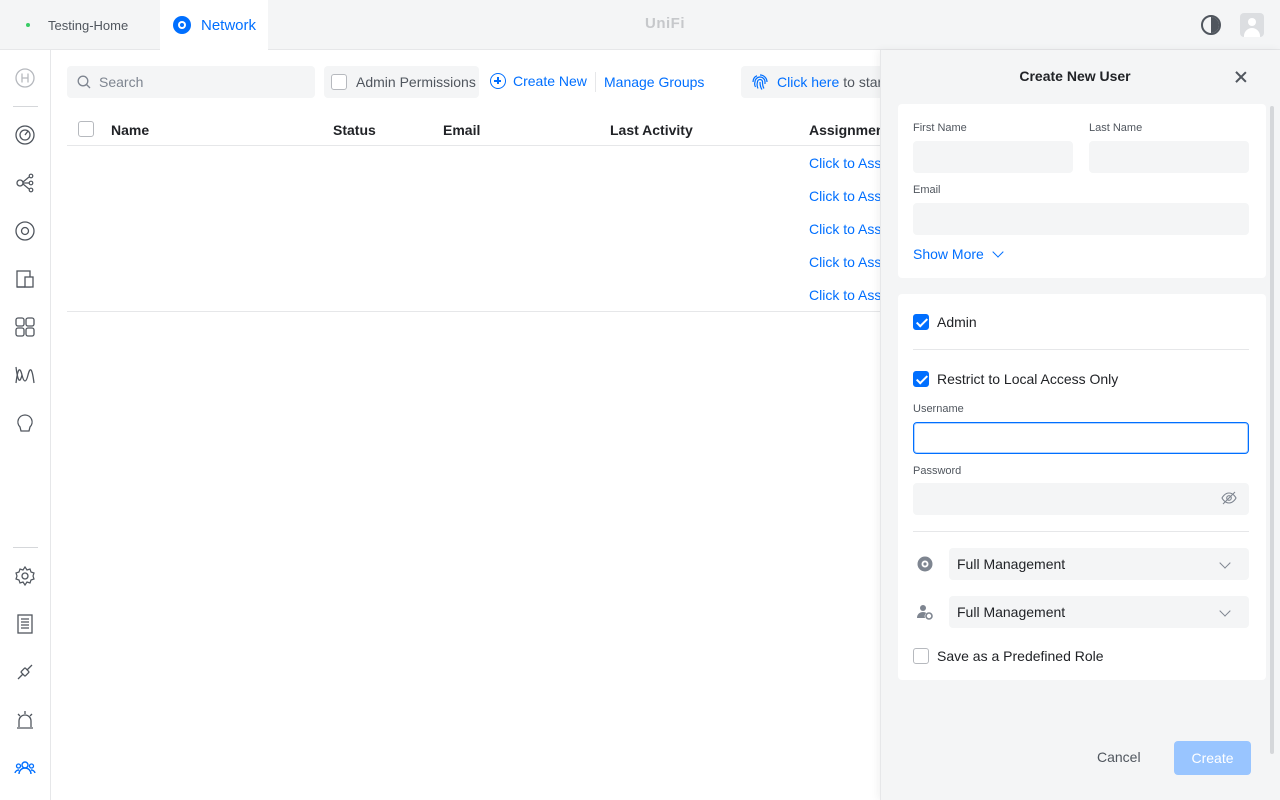 The height and width of the screenshot is (800, 1280). I want to click on hide-password-icon, so click(1229, 498).